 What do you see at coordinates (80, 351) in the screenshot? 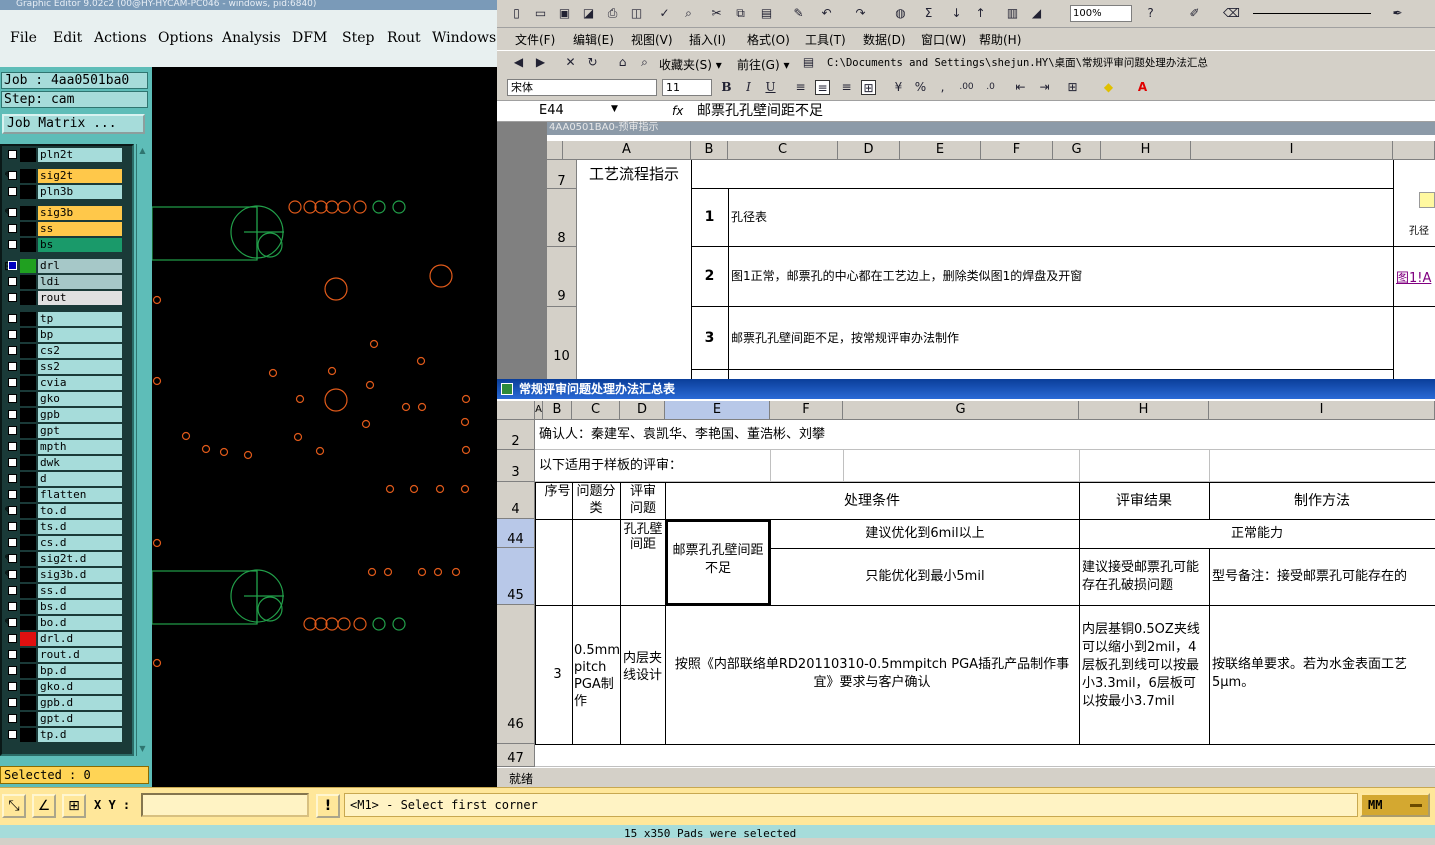
I see `layer-name: cs2` at bounding box center [80, 351].